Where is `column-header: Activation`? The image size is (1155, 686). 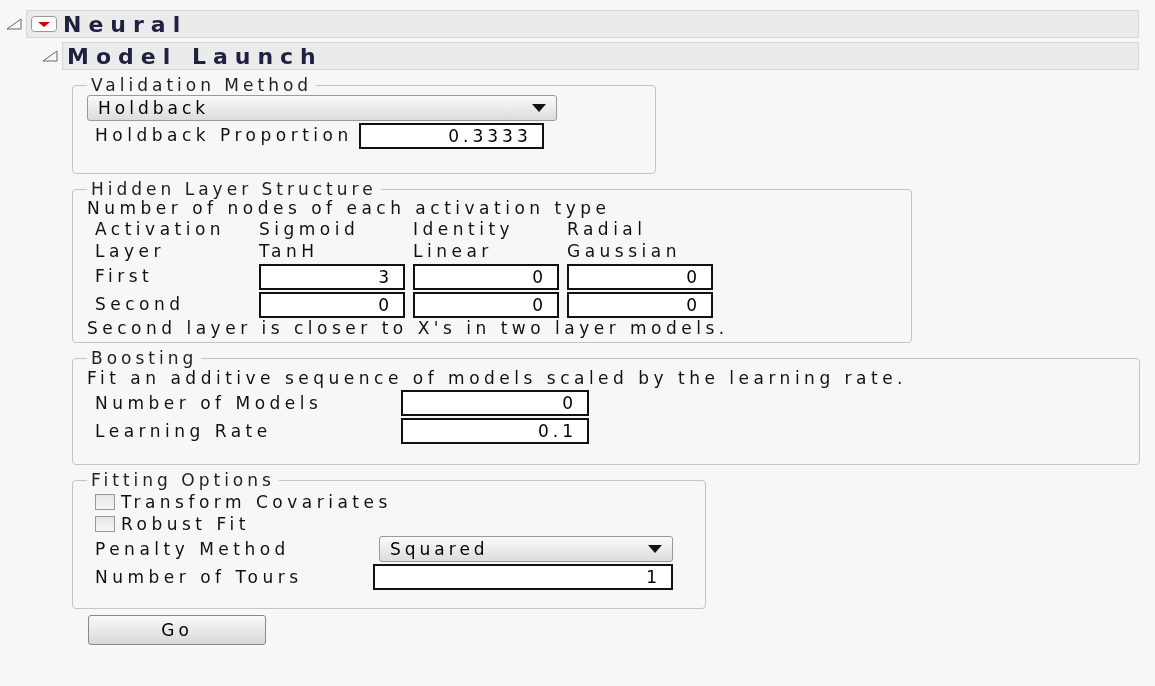 column-header: Activation is located at coordinates (161, 229).